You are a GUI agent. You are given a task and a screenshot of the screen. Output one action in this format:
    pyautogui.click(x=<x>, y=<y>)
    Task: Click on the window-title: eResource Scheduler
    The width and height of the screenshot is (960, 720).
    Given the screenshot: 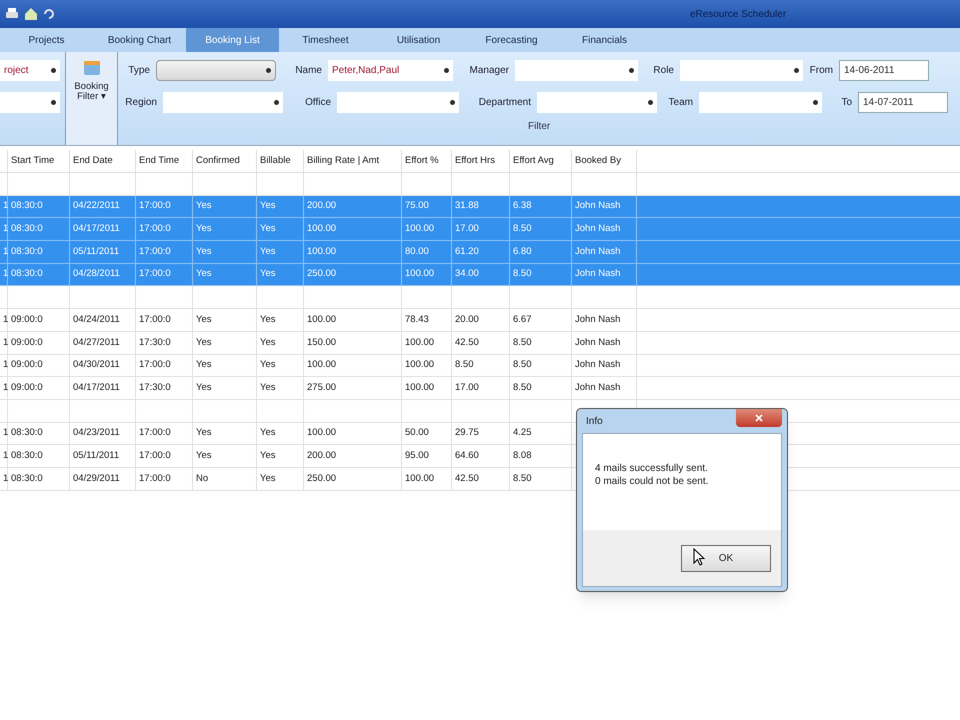 What is the action you would take?
    pyautogui.click(x=738, y=15)
    